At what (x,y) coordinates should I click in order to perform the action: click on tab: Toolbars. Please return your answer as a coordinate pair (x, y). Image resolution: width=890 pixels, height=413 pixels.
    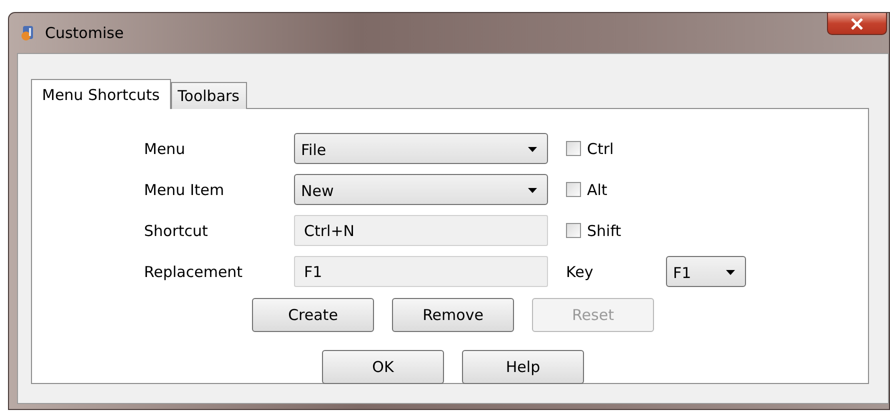
    Looking at the image, I should click on (208, 95).